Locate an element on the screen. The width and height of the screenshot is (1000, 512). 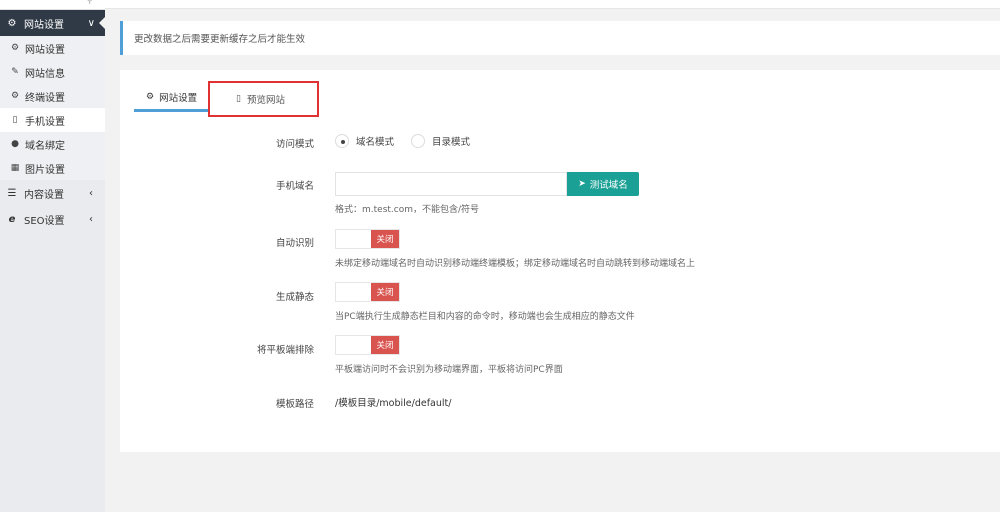
exclude-tablet-label: 将平板端排除 is located at coordinates (285, 350).